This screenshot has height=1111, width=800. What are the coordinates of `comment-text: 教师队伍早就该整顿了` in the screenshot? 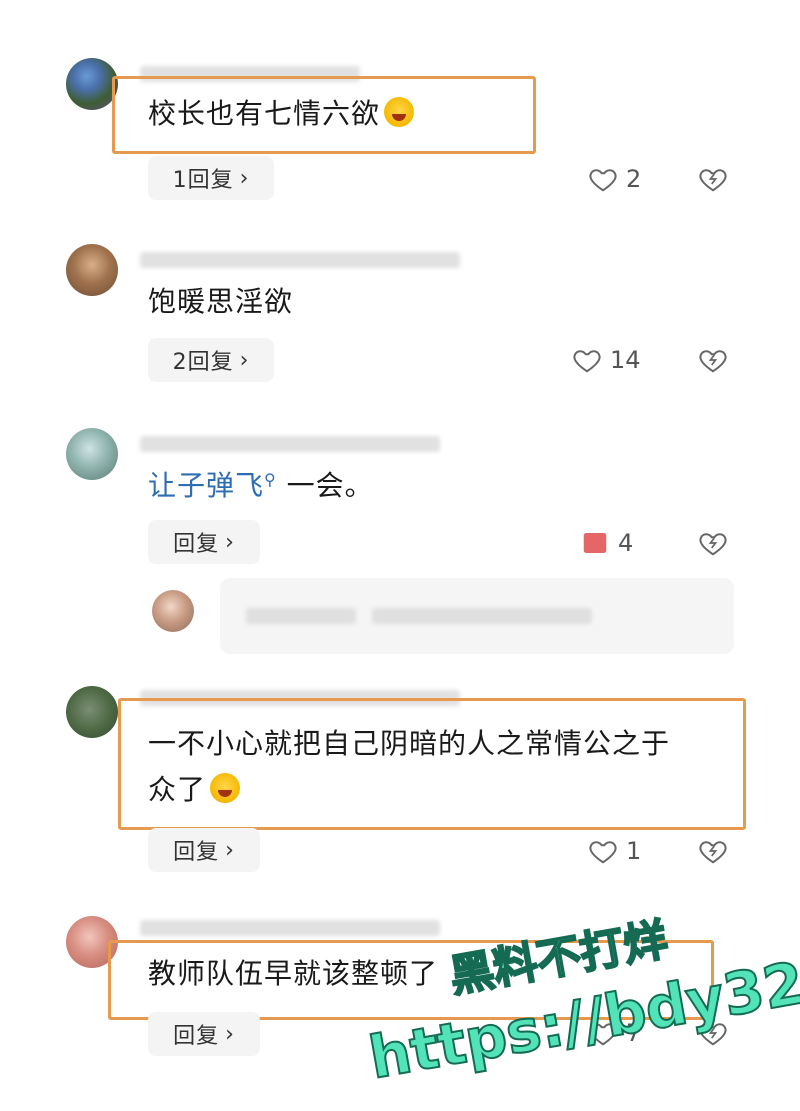 It's located at (293, 973).